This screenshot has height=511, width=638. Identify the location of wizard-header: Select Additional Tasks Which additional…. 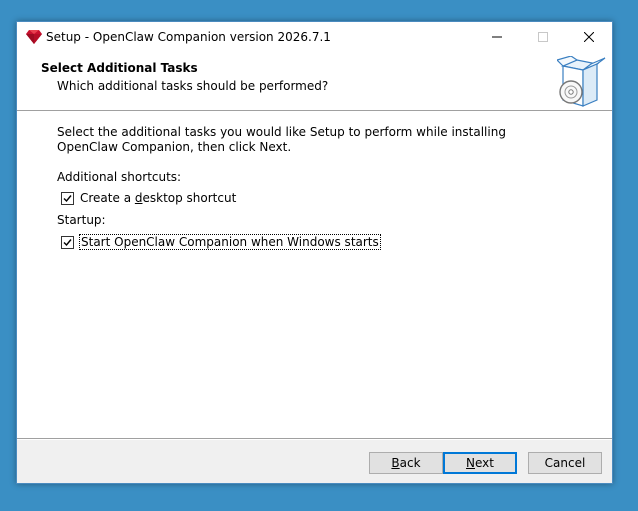
(314, 81).